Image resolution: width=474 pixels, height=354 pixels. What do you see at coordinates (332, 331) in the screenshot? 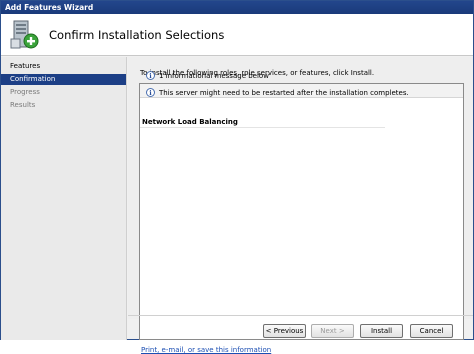
I see `next-button: Next >` at bounding box center [332, 331].